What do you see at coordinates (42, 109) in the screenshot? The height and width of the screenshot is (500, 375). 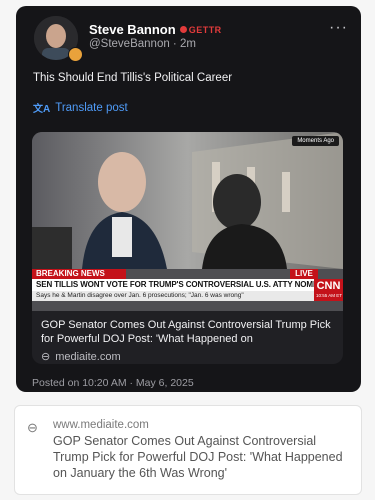 I see `translate-icon: 文A` at bounding box center [42, 109].